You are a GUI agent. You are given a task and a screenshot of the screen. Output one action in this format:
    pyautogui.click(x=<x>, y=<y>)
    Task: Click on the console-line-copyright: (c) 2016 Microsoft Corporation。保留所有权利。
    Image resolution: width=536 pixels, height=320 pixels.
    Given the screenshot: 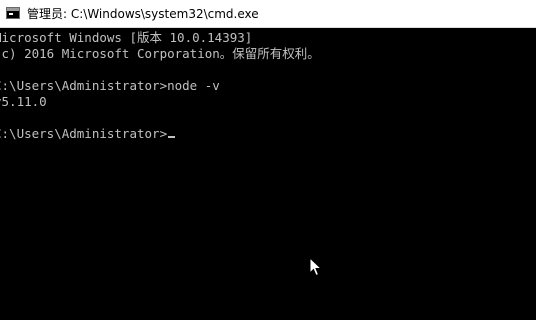 What is the action you would take?
    pyautogui.click(x=160, y=53)
    